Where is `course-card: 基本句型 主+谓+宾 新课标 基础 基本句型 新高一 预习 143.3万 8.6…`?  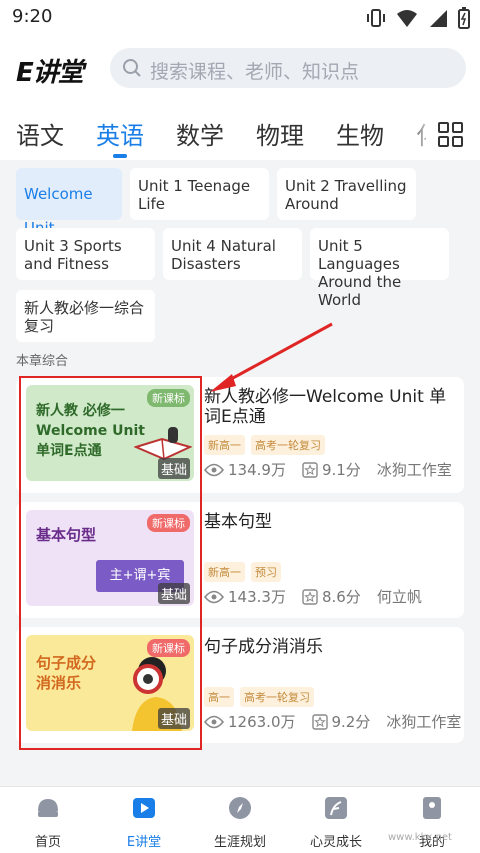
course-card: 基本句型 主+谓+宾 新课标 基础 基本句型 新高一 预习 143.3万 8.6… is located at coordinates (240, 560).